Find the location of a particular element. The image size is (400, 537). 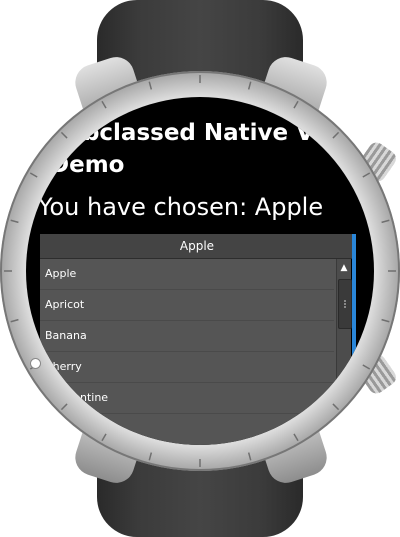

dropdown-selected-value: Apple is located at coordinates (197, 246).